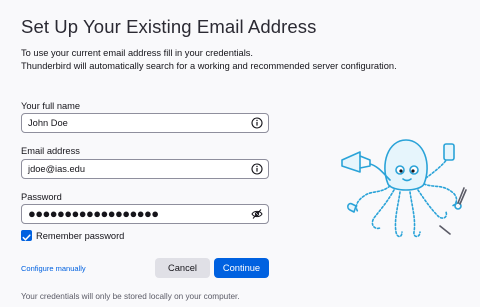 The width and height of the screenshot is (480, 307). I want to click on checkmark-icon, so click(26, 237).